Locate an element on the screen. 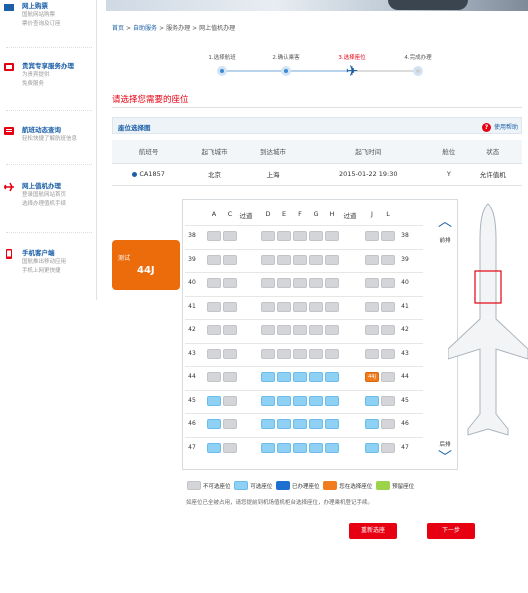  passenger-seat-card: 测试 44J is located at coordinates (146, 265).